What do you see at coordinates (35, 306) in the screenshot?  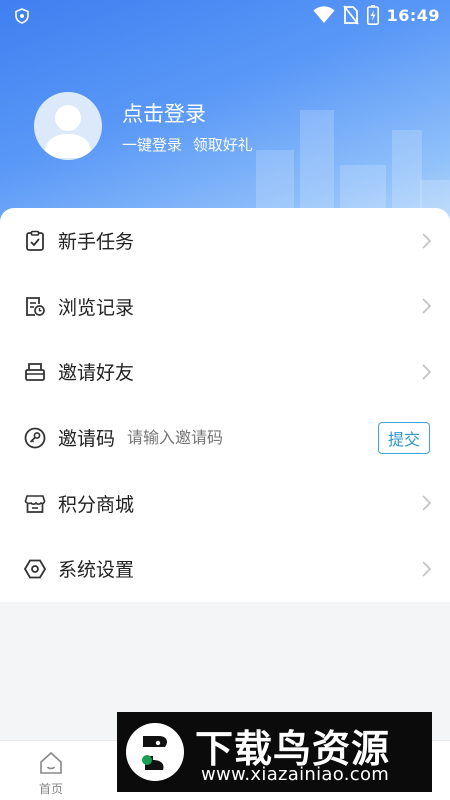 I see `history-record-icon` at bounding box center [35, 306].